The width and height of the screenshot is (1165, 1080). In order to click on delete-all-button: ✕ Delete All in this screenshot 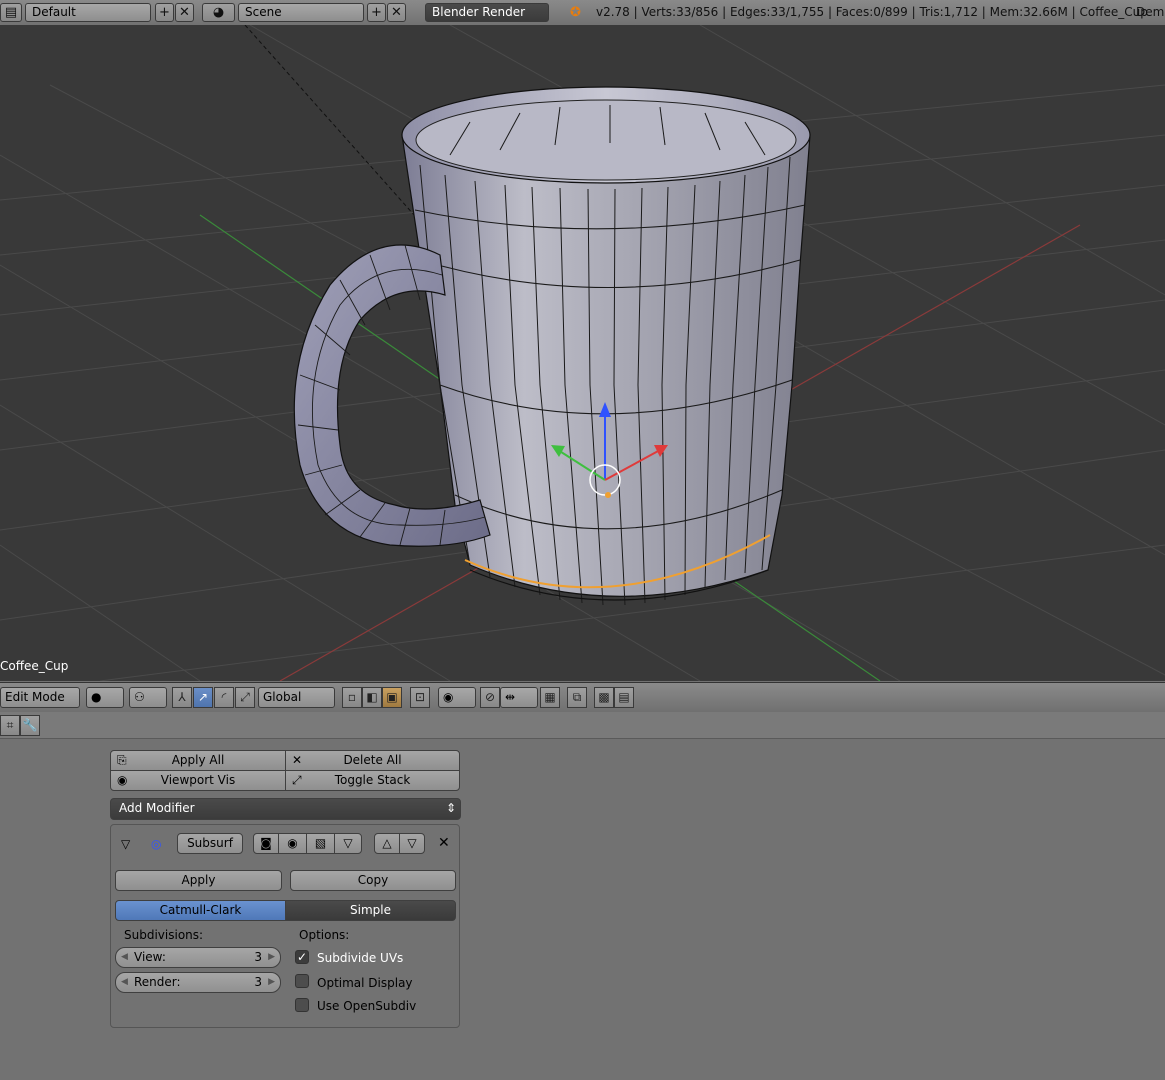, I will do `click(372, 760)`.